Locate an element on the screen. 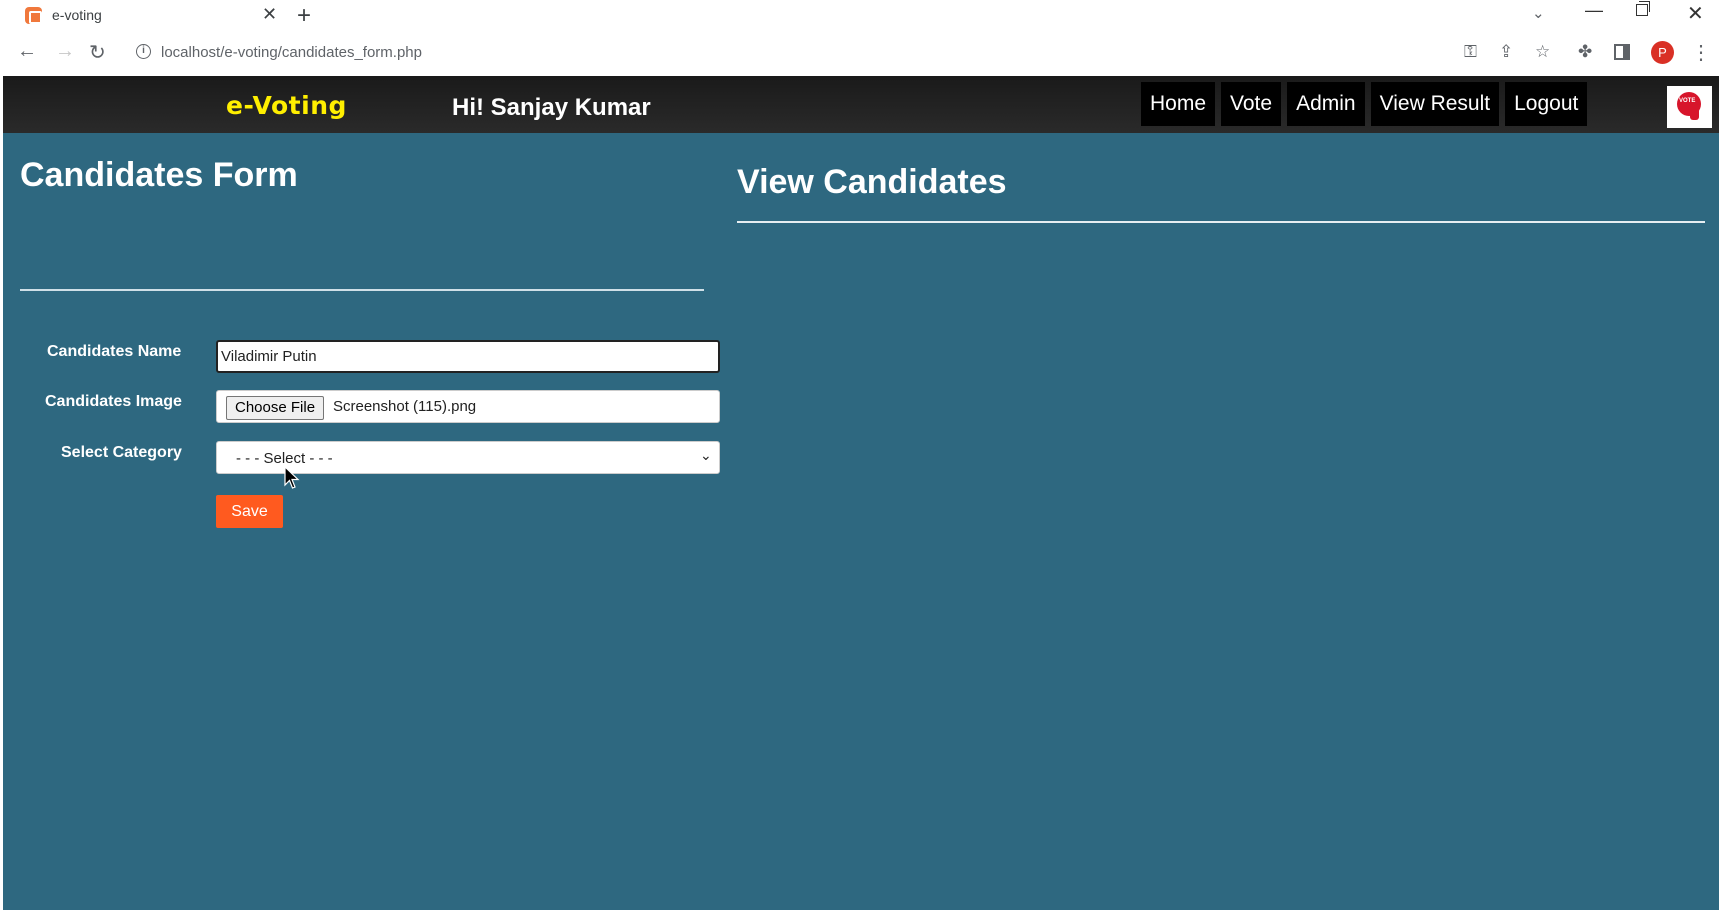 This screenshot has width=1721, height=911. candidate-image-label: Candidates Image is located at coordinates (113, 401).